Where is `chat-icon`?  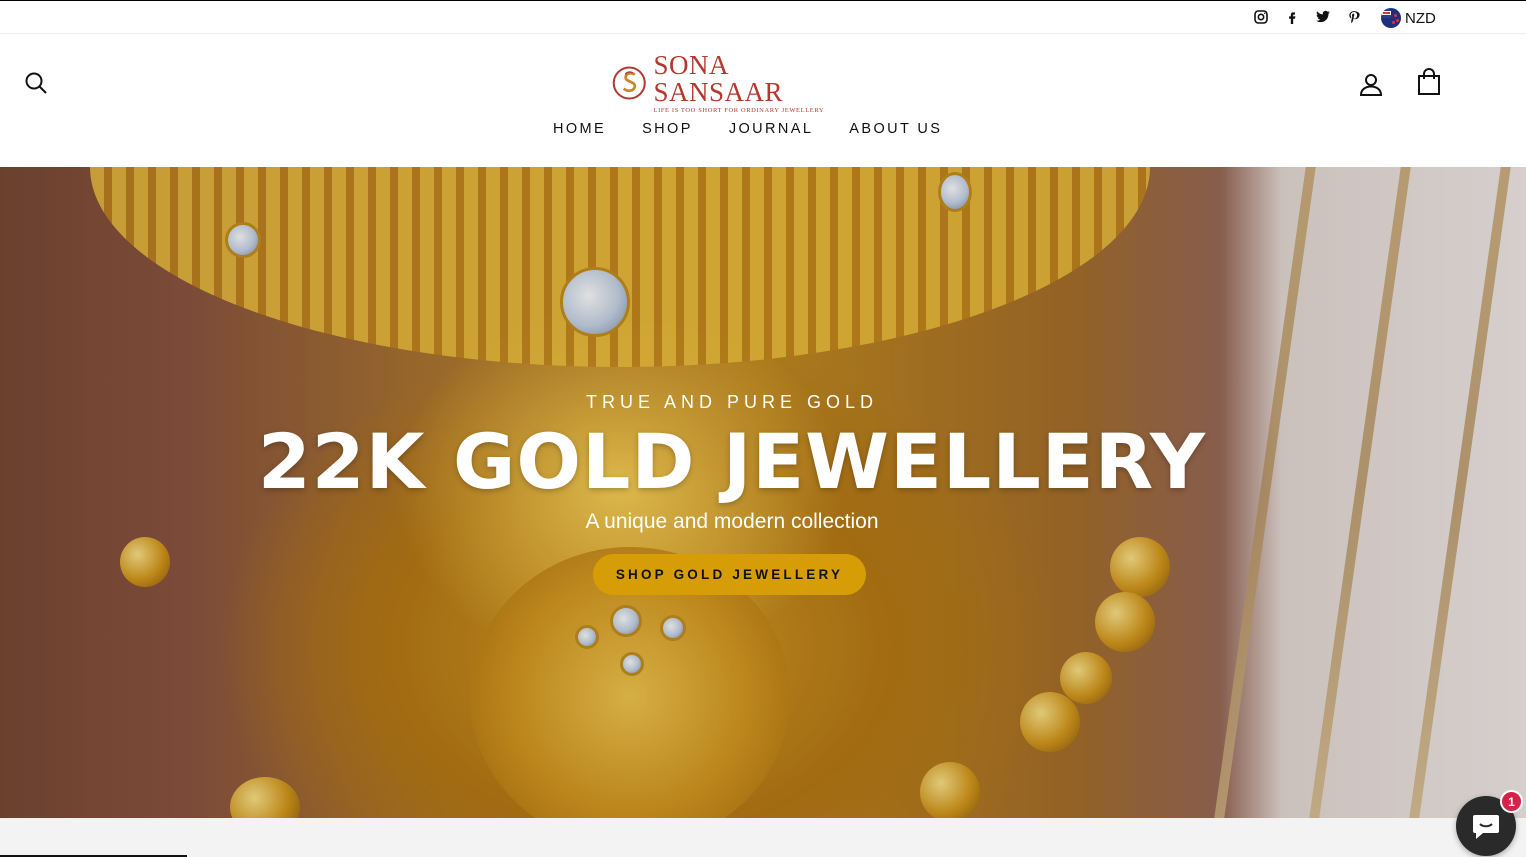 chat-icon is located at coordinates (1486, 827).